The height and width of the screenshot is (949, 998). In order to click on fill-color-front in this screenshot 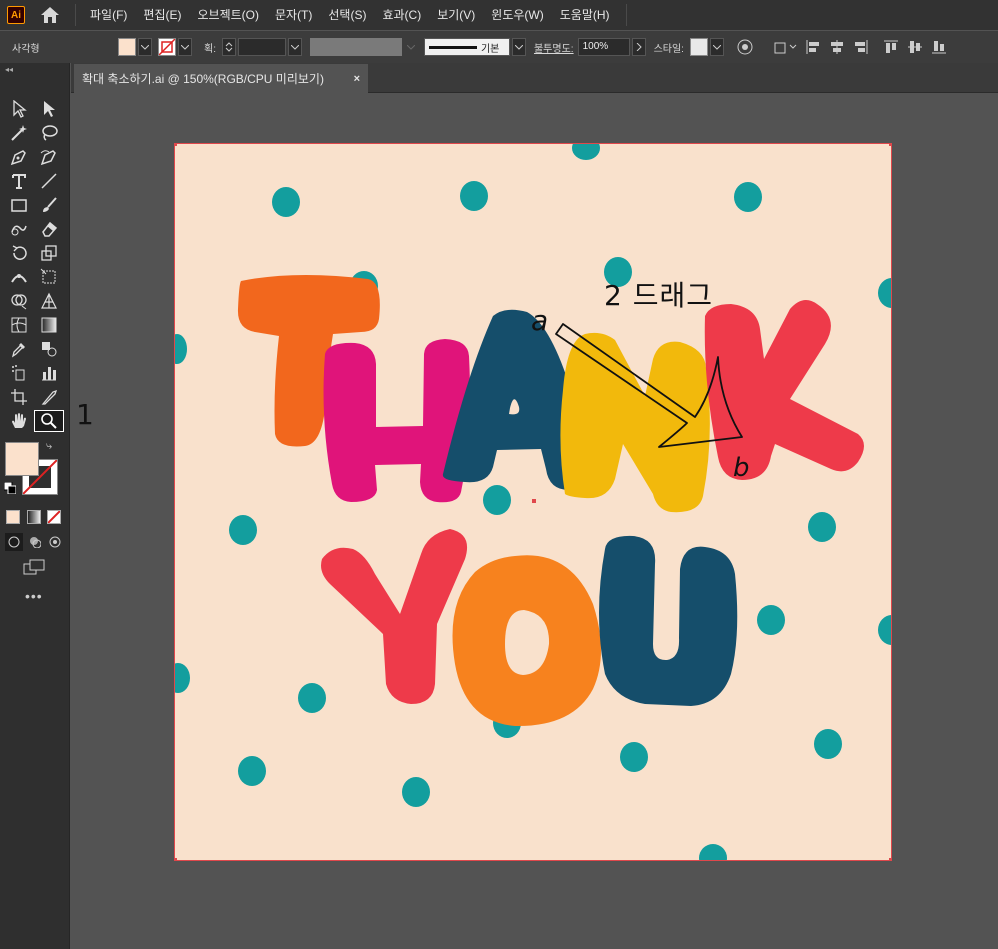, I will do `click(22, 459)`.